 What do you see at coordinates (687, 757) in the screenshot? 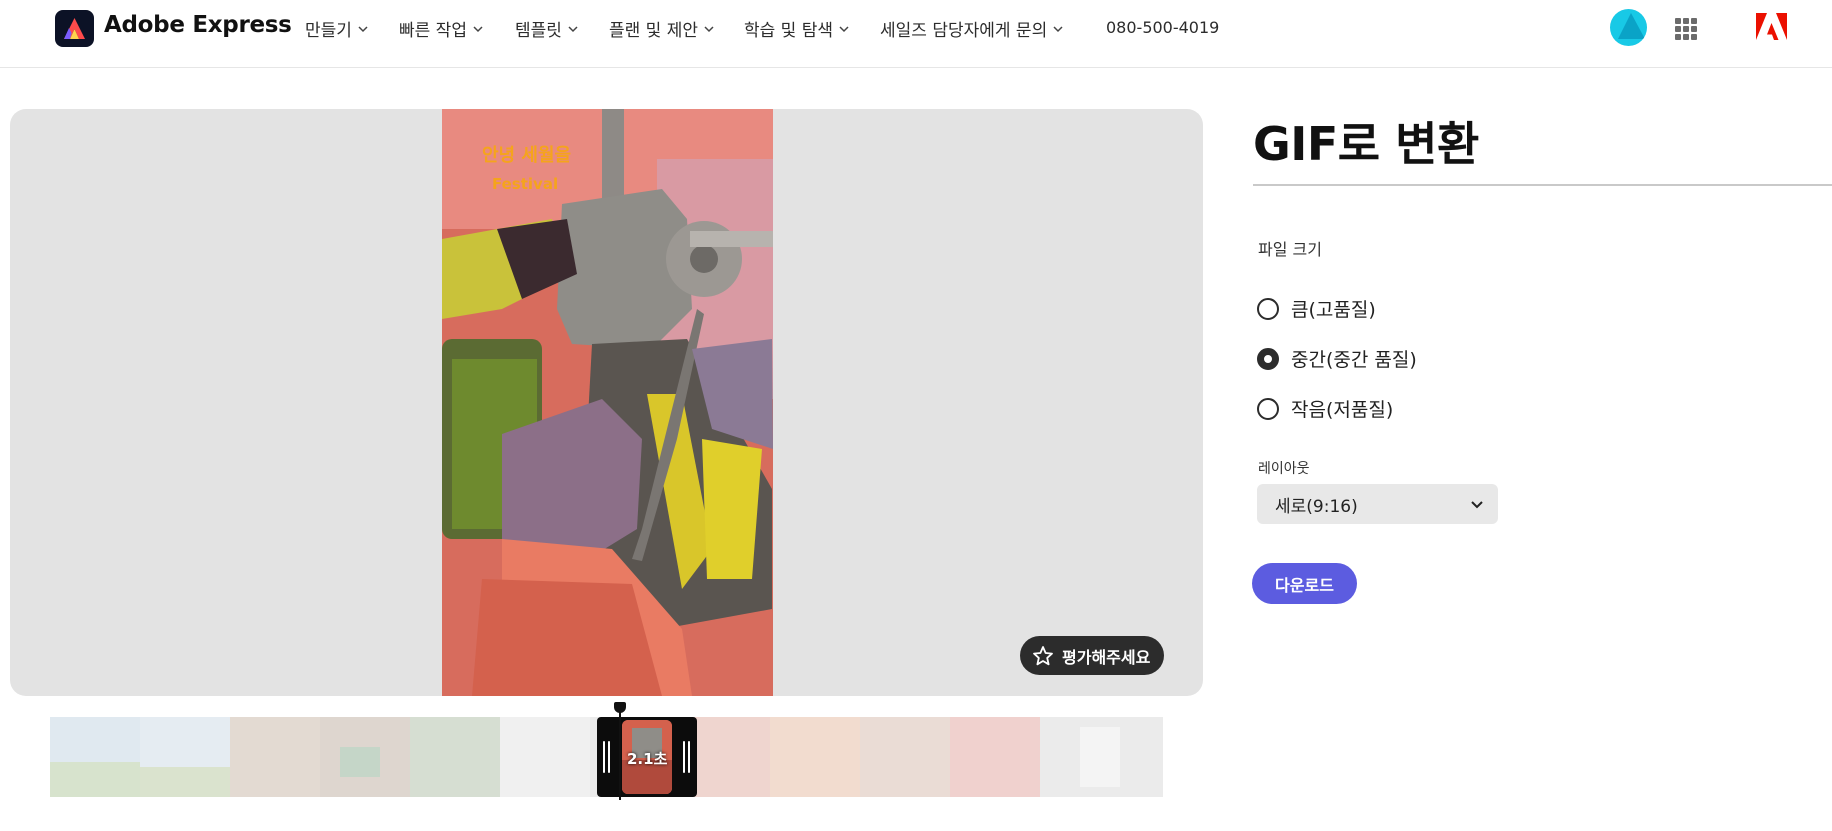
I see `clip-right-handle` at bounding box center [687, 757].